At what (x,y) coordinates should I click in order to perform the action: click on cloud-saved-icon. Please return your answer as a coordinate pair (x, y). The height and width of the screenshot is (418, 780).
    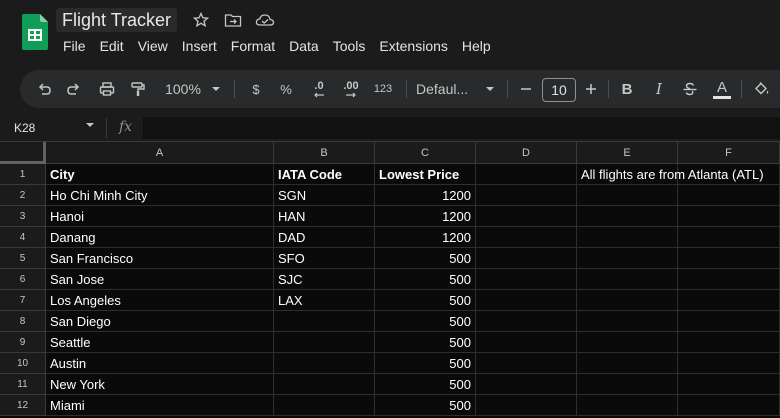
    Looking at the image, I should click on (265, 20).